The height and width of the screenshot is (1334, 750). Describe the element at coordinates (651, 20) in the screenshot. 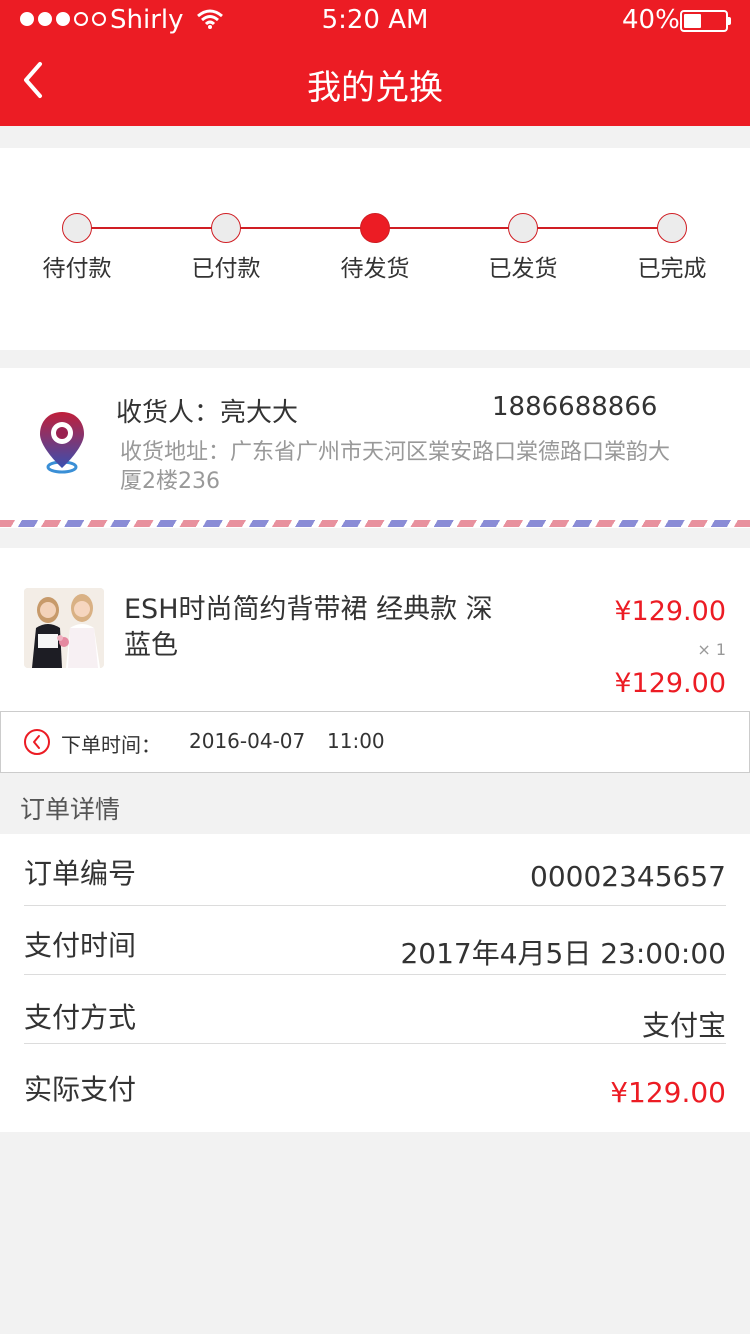

I see `battery-percent: 40%` at that location.